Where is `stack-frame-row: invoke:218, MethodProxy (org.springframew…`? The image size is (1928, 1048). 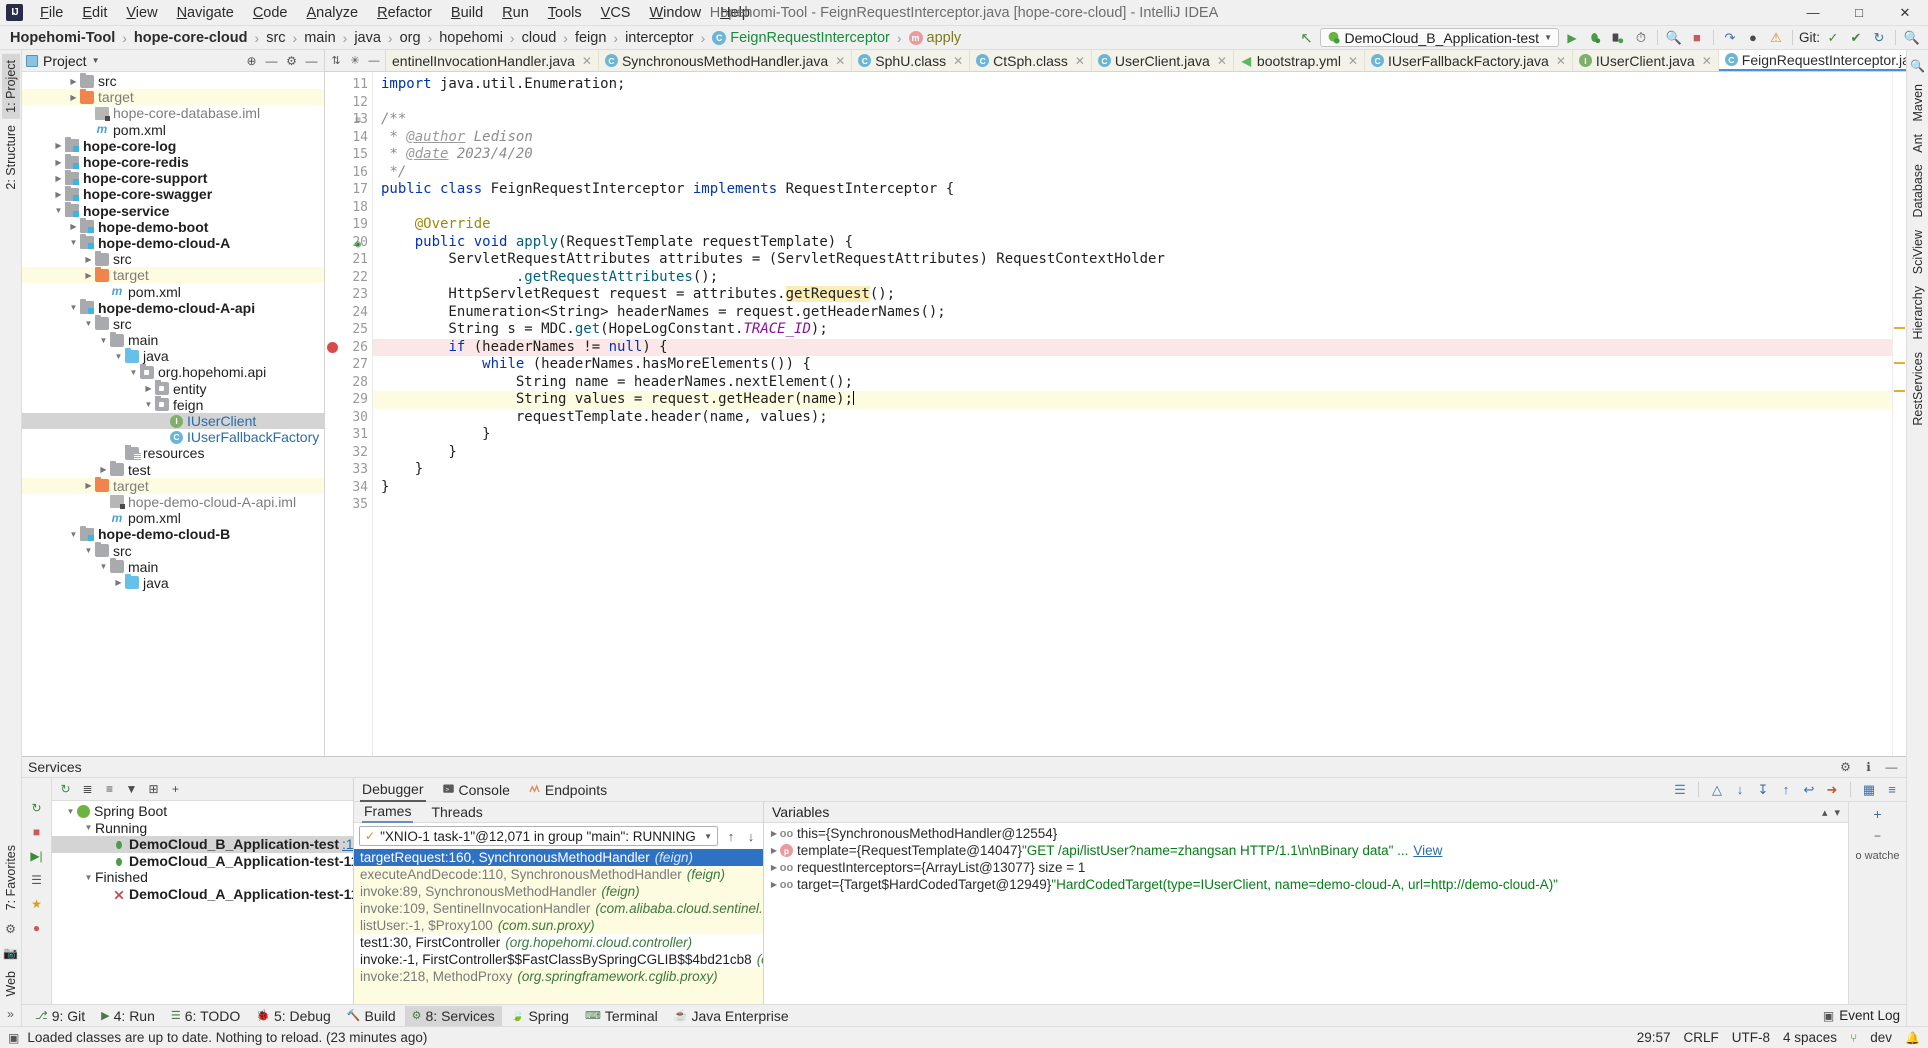 stack-frame-row: invoke:218, MethodProxy (org.springframew… is located at coordinates (558, 976).